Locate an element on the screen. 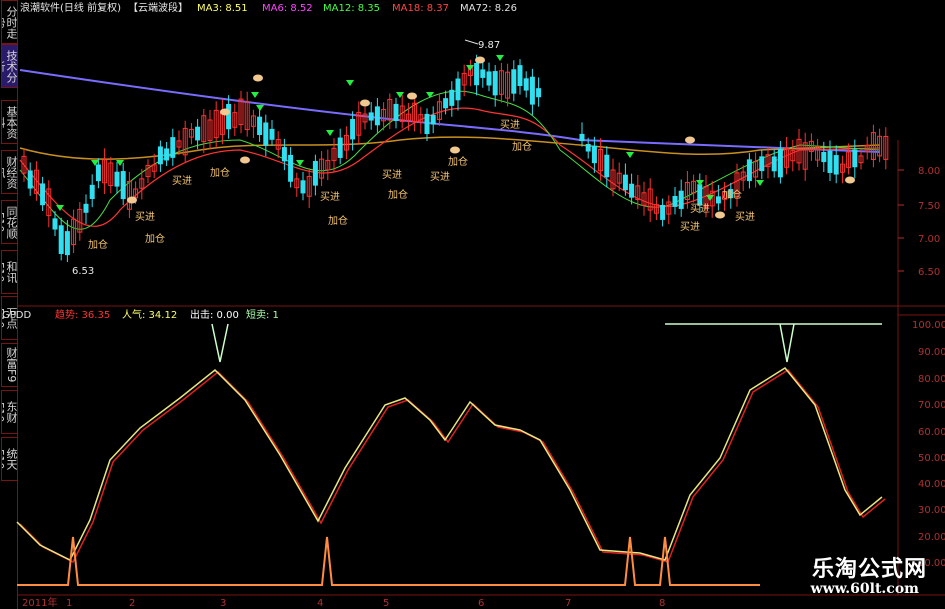  indicator-tick: 40.00 is located at coordinates (931, 484).